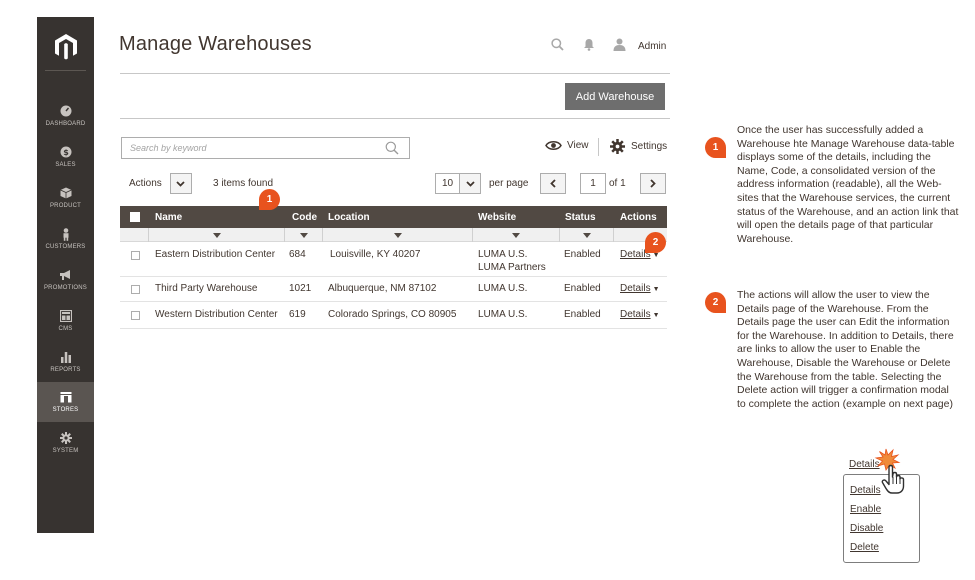 The width and height of the screenshot is (975, 580). Describe the element at coordinates (65, 329) in the screenshot. I see `sidebar-item-label: CMS` at that location.